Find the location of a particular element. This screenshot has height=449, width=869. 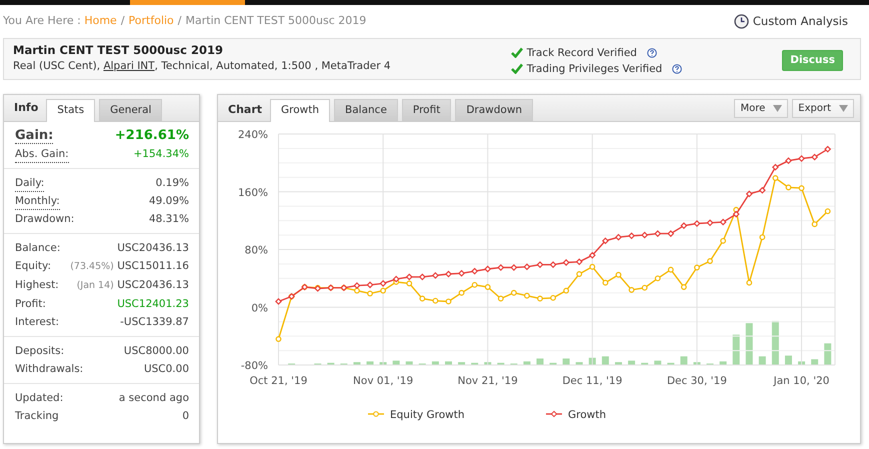

stat-note: (Jan 14) is located at coordinates (95, 285).